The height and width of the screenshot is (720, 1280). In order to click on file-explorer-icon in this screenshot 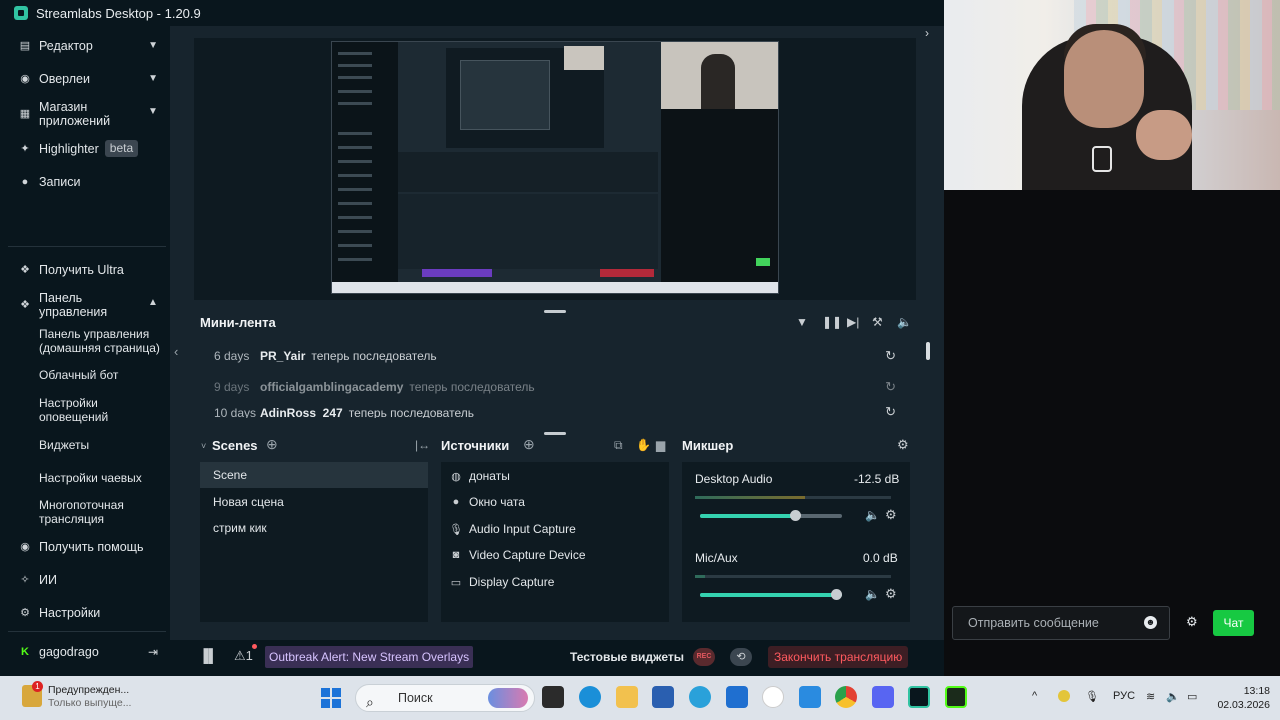, I will do `click(627, 697)`.